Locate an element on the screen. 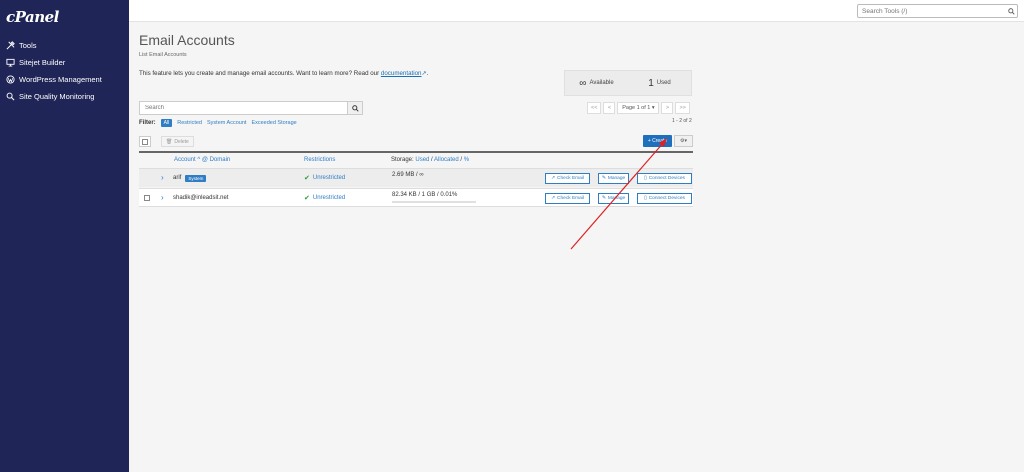 The width and height of the screenshot is (1024, 472). cpanel-logo: cPanel is located at coordinates (32, 17).